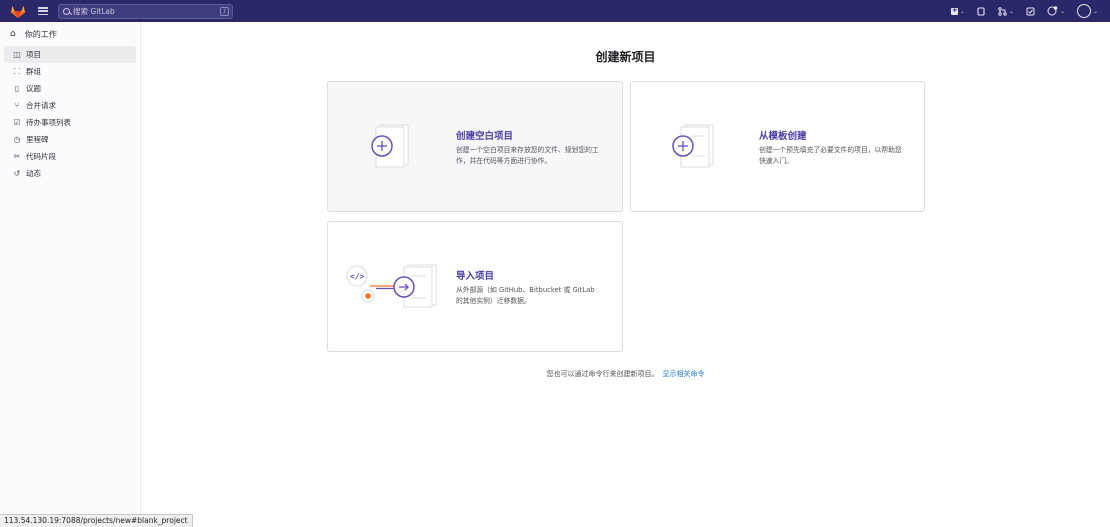 This screenshot has height=527, width=1110. Describe the element at coordinates (70, 88) in the screenshot. I see `sidebar-item-issues: ▯ 议题` at that location.